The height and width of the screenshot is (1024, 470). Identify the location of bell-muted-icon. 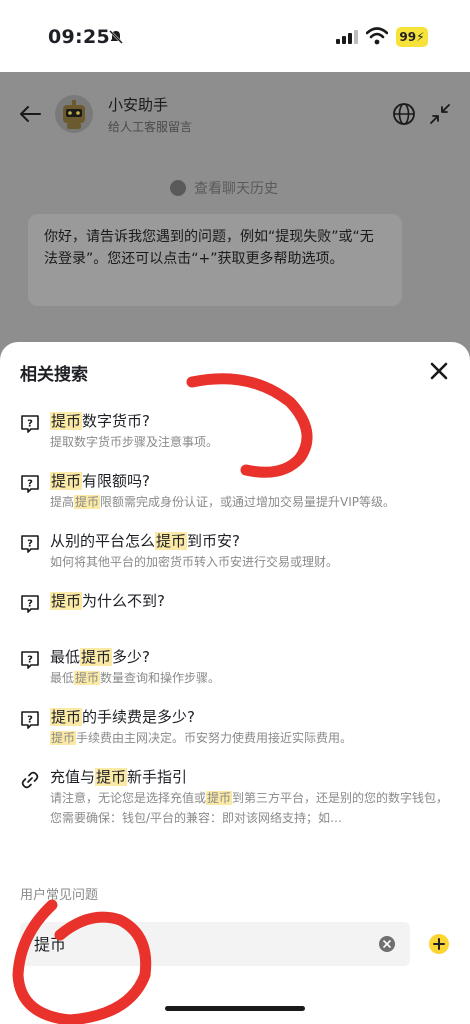
(116, 37).